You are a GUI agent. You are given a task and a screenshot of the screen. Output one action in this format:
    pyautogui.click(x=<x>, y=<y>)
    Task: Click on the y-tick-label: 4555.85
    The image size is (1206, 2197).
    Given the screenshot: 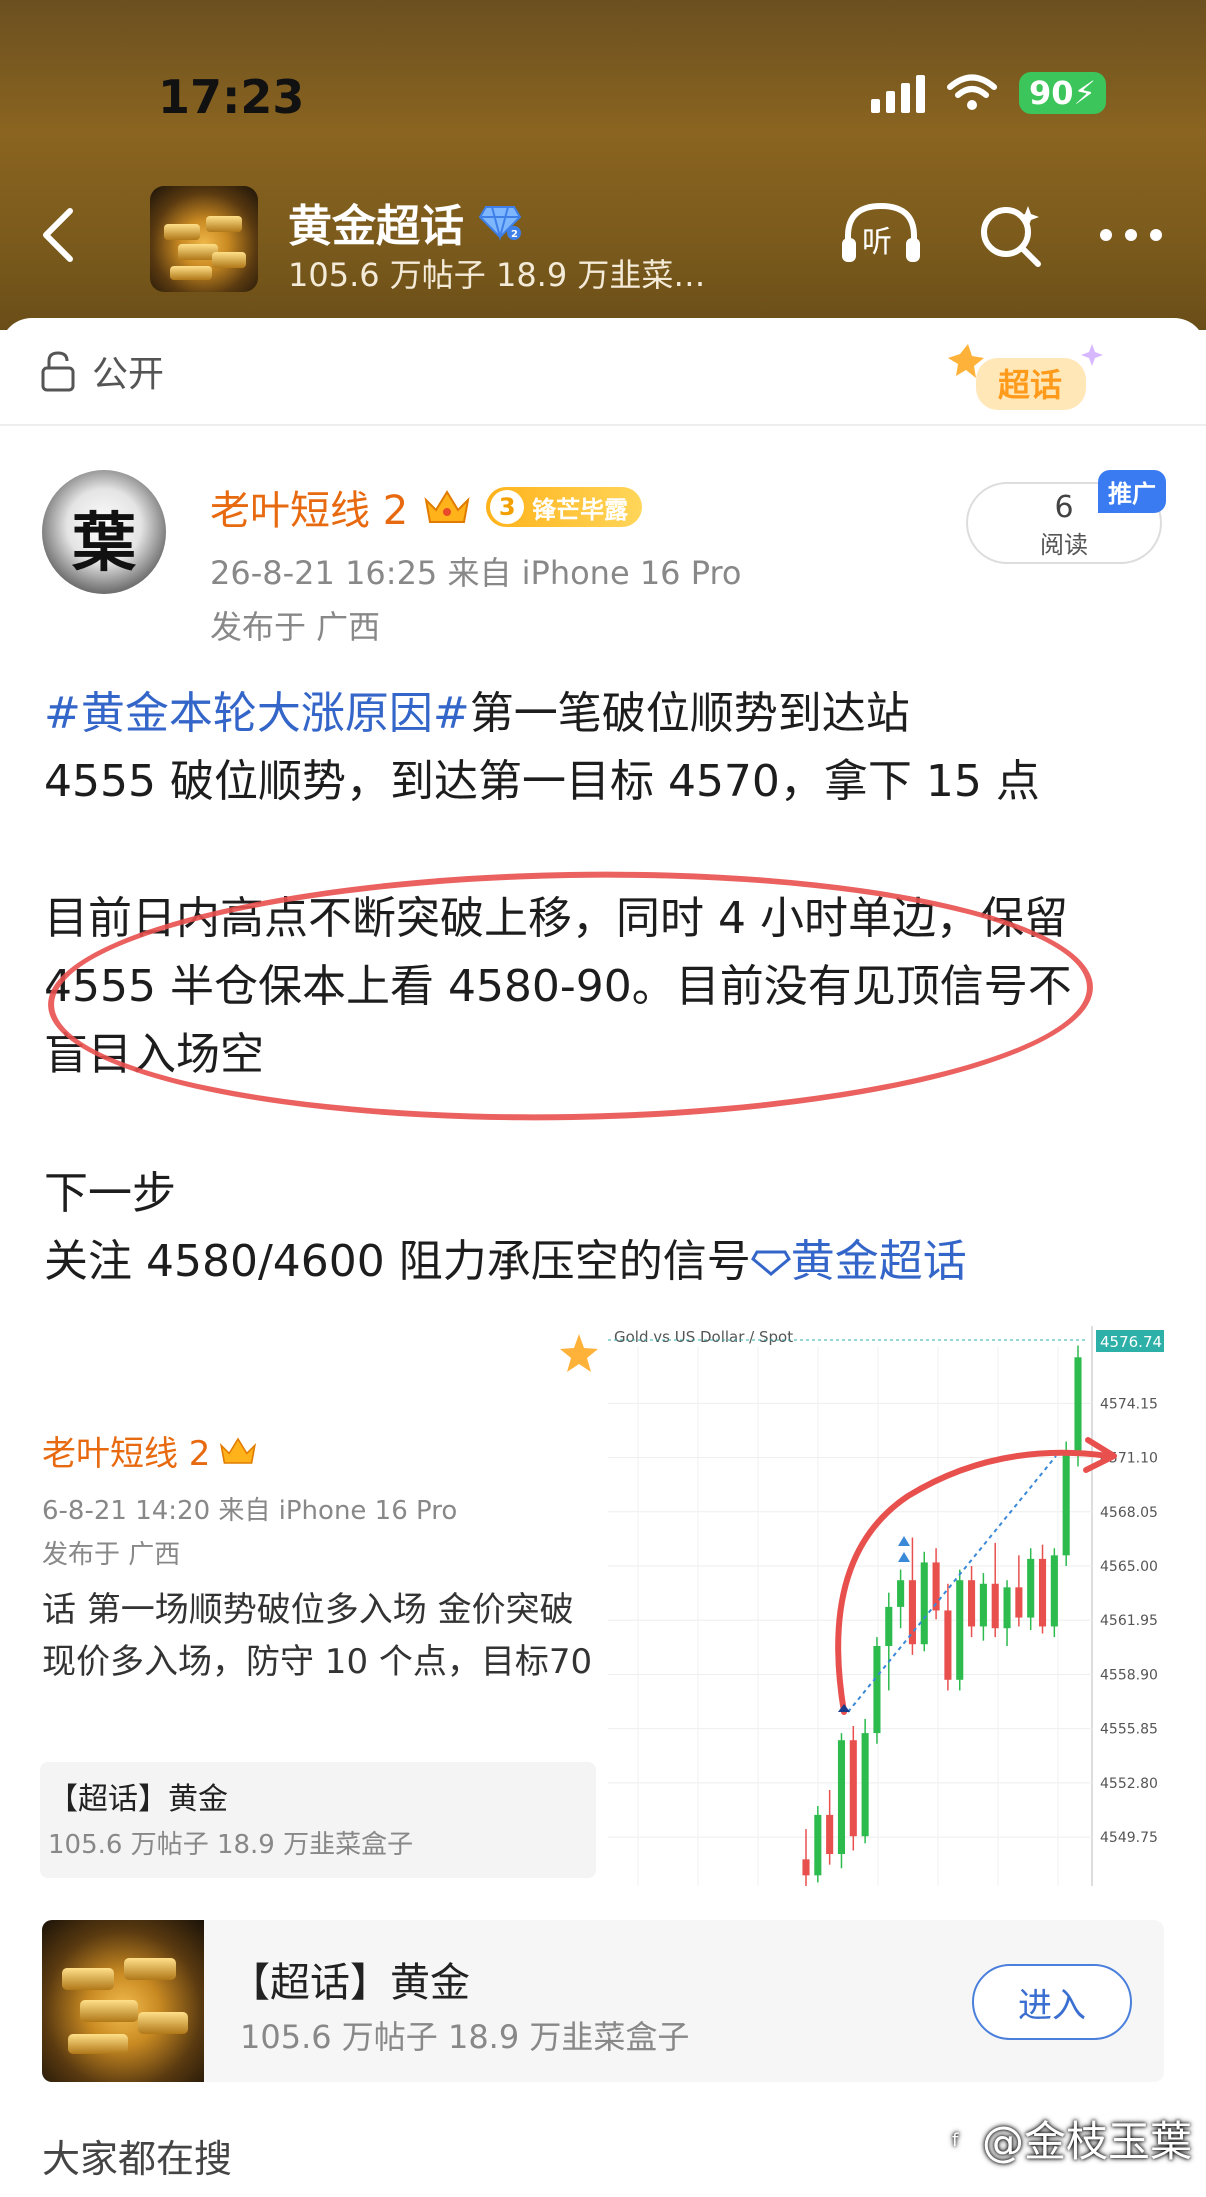 What is the action you would take?
    pyautogui.click(x=1129, y=1730)
    